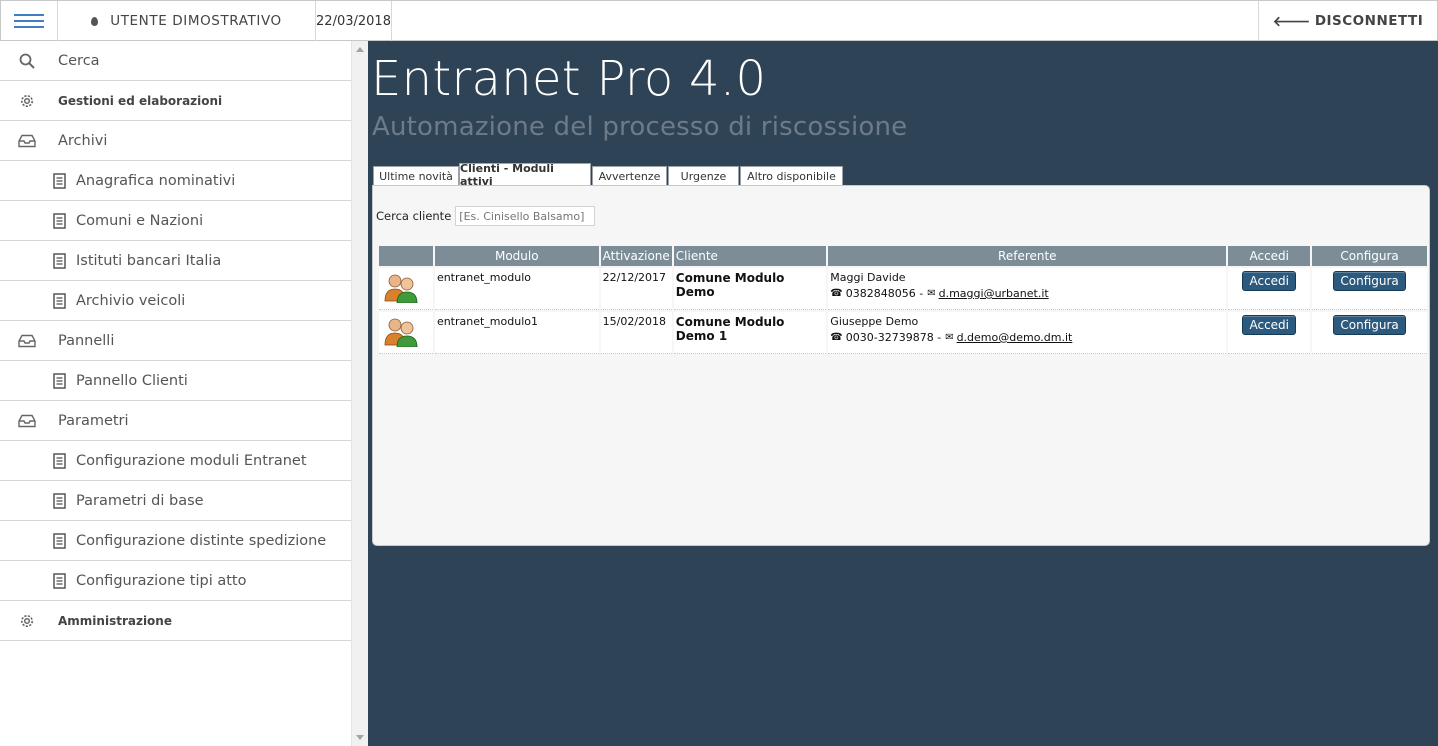  I want to click on sidebar-item-istituti-bancari-italia: Istituti bancari Italia, so click(175, 261).